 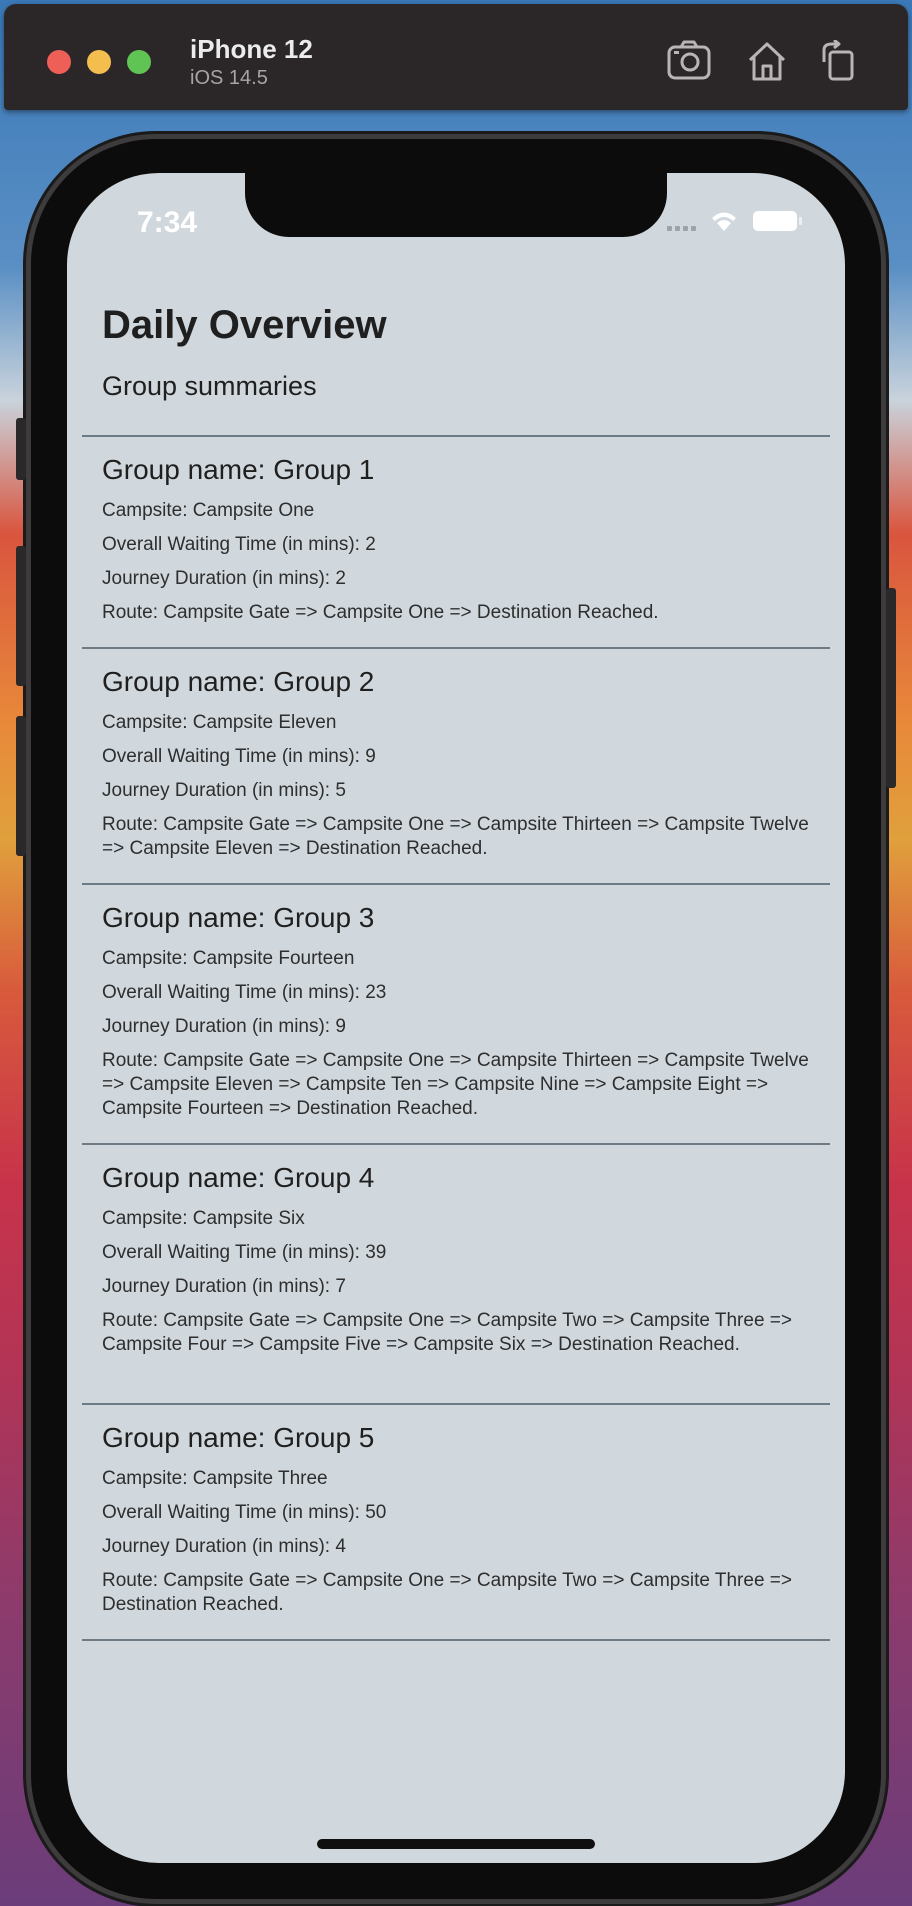 I want to click on group-name: Group name: Group 2, so click(x=238, y=681).